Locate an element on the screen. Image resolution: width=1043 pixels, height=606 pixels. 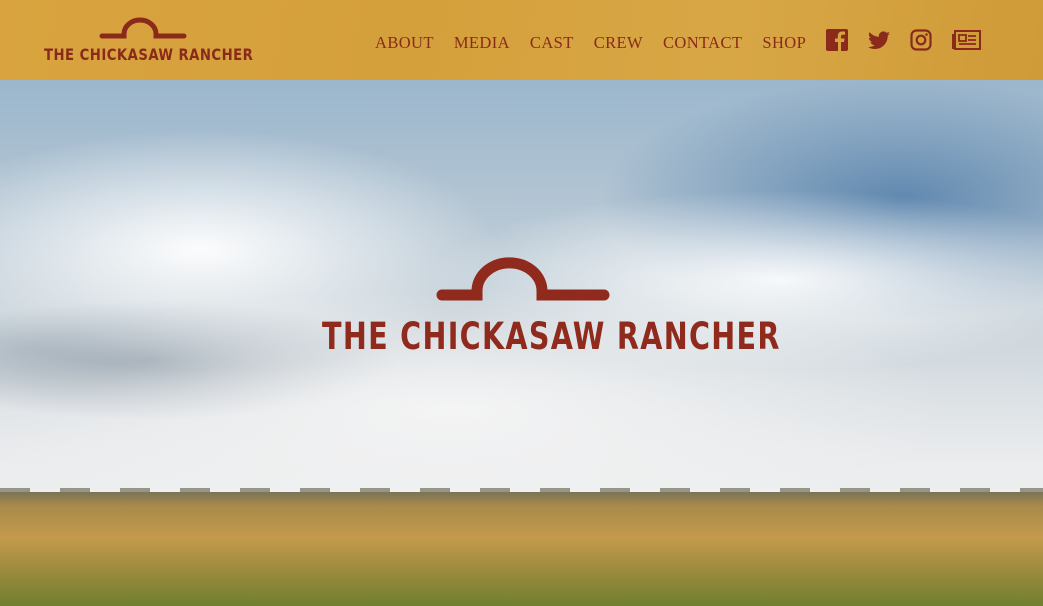
hero-logo-text: THE CHICKASAW RANCHER is located at coordinates (551, 336).